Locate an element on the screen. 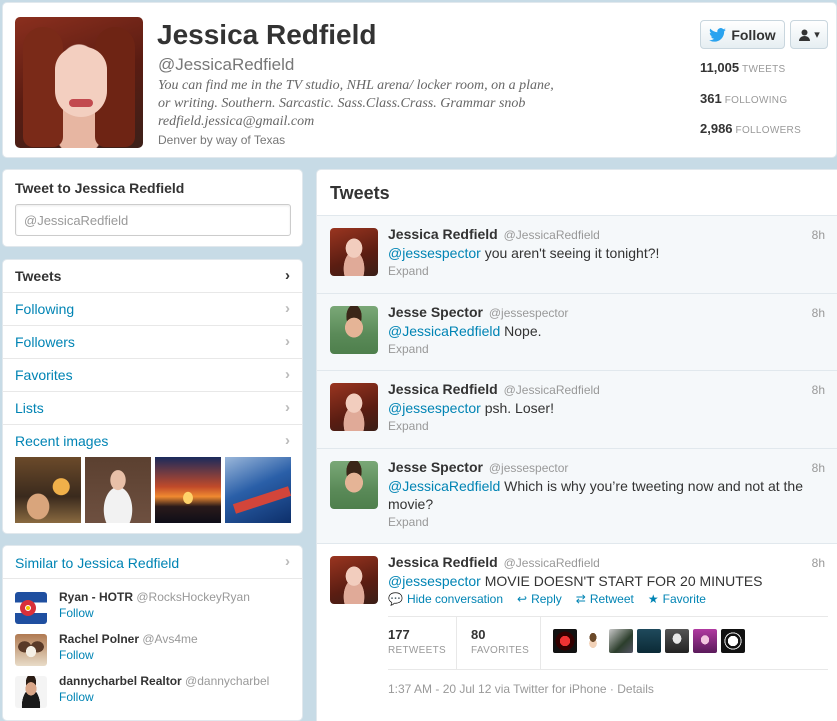 Image resolution: width=837 pixels, height=721 pixels. nav-following: Following › is located at coordinates (152, 309).